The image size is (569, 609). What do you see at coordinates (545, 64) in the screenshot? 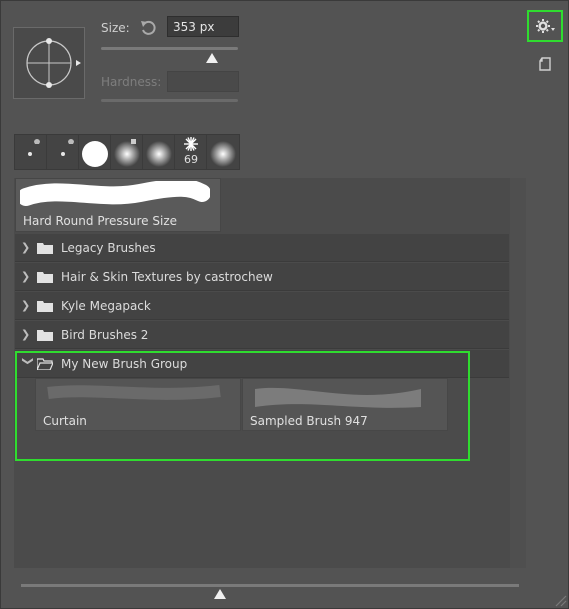
I see `new-brush-icon` at bounding box center [545, 64].